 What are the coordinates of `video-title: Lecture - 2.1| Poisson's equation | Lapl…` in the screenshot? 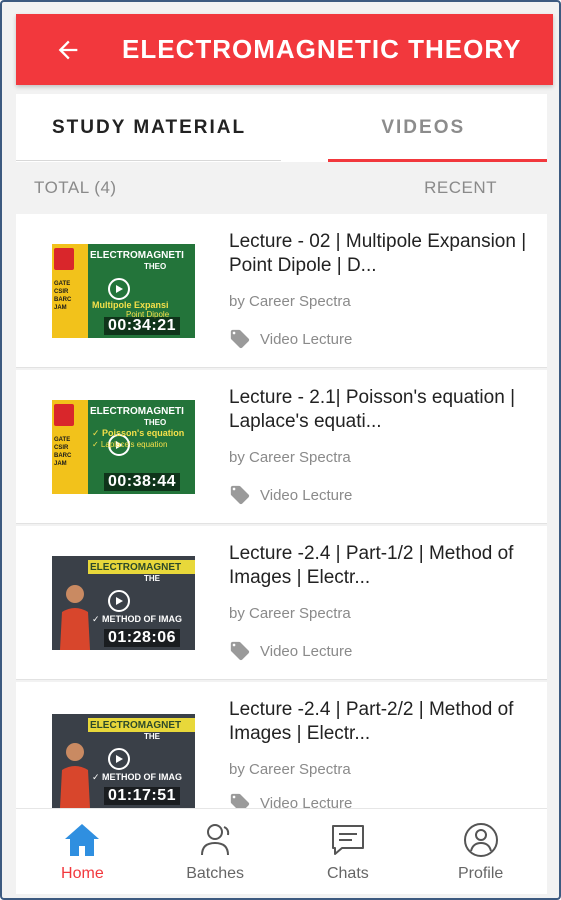 It's located at (381, 410).